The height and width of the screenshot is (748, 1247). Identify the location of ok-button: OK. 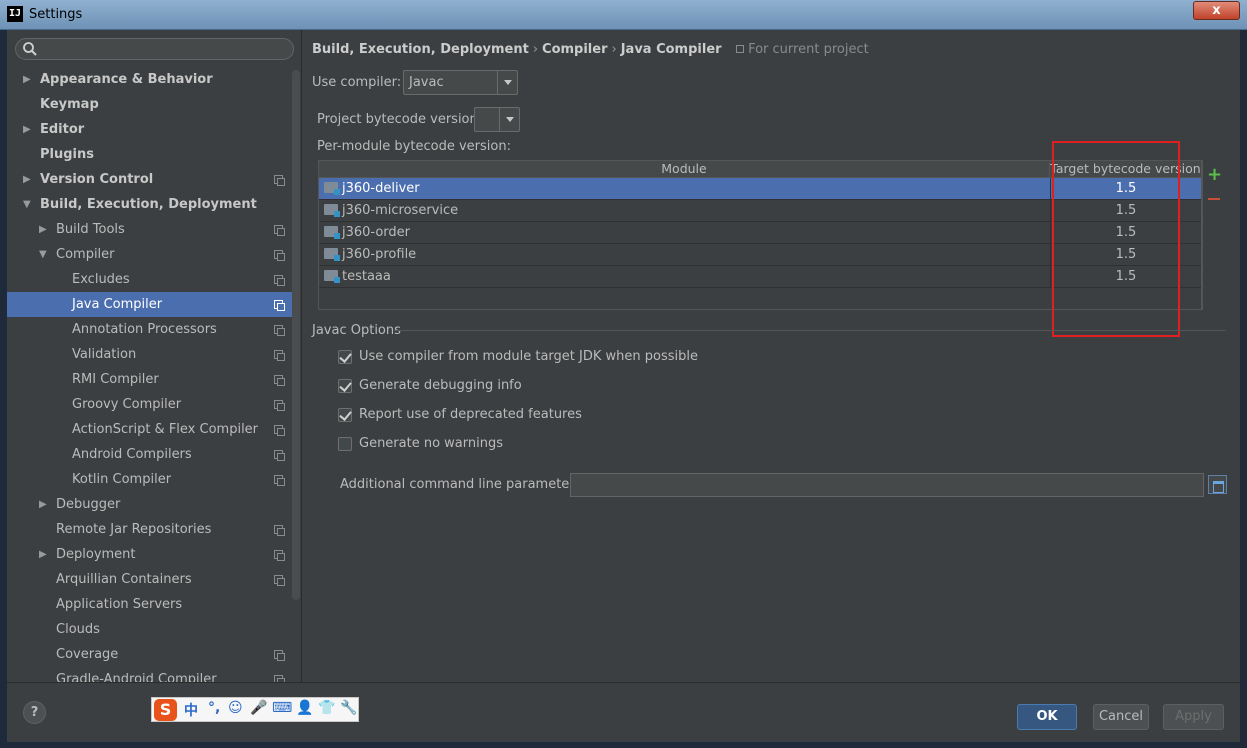
(1047, 717).